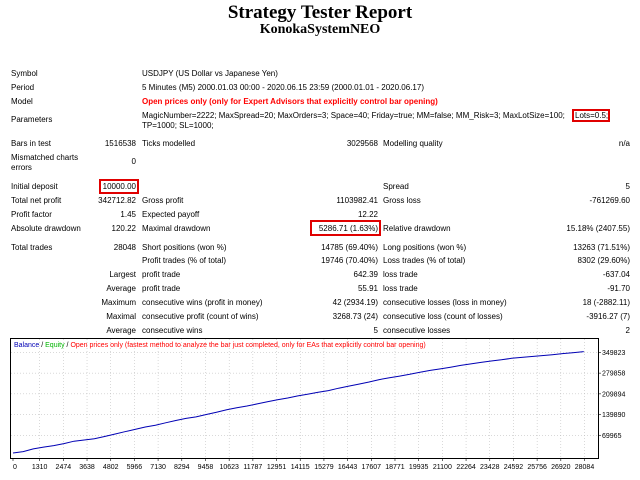  I want to click on symbol-value: USDJPY (US Dollar vs Japanese Yen), so click(210, 73).